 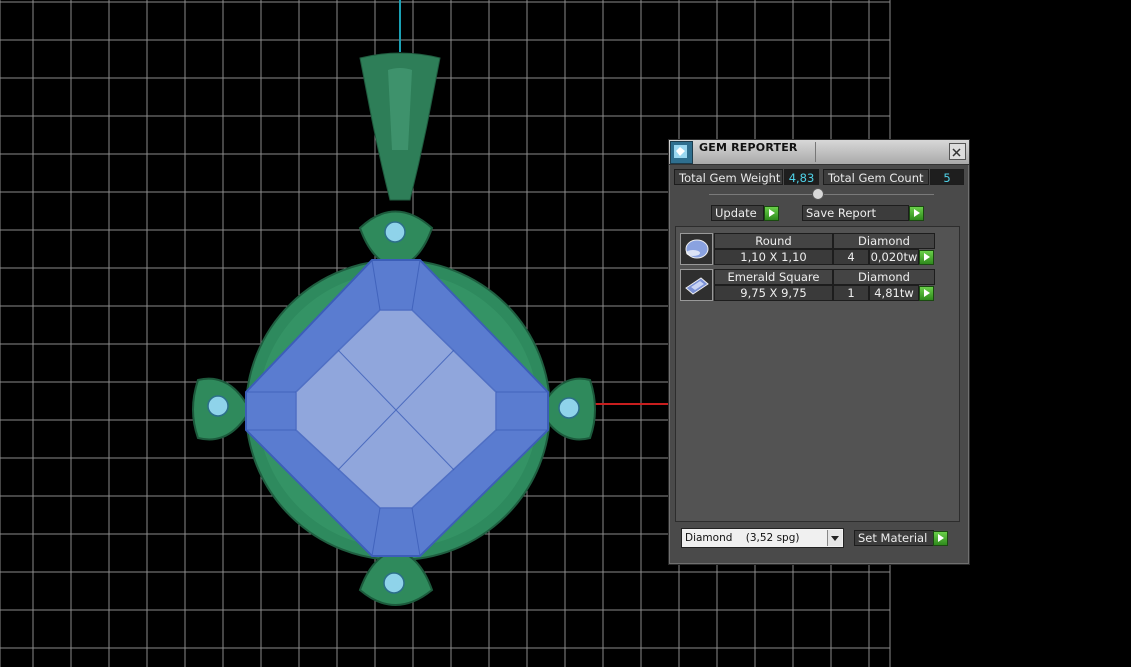 What do you see at coordinates (728, 177) in the screenshot?
I see `total-weight-label: Total Gem Weight` at bounding box center [728, 177].